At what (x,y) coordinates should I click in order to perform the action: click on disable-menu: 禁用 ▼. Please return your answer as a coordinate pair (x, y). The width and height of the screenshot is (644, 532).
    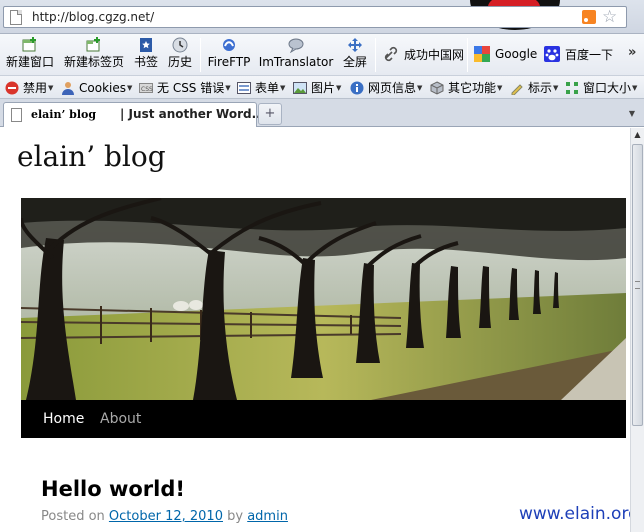
    Looking at the image, I should click on (29, 87).